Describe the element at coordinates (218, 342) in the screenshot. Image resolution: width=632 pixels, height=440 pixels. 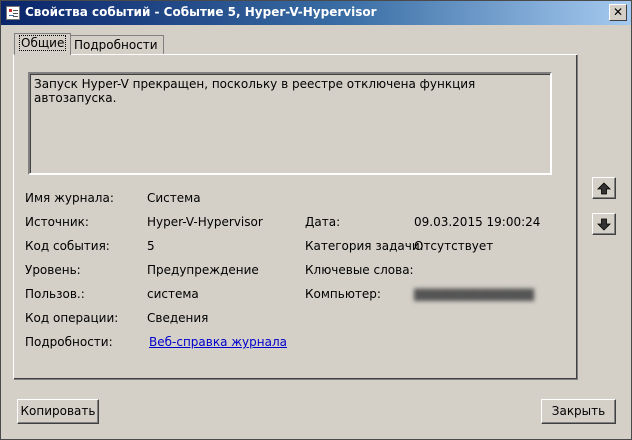
I see `online-help-link: Веб-справка журнала` at that location.